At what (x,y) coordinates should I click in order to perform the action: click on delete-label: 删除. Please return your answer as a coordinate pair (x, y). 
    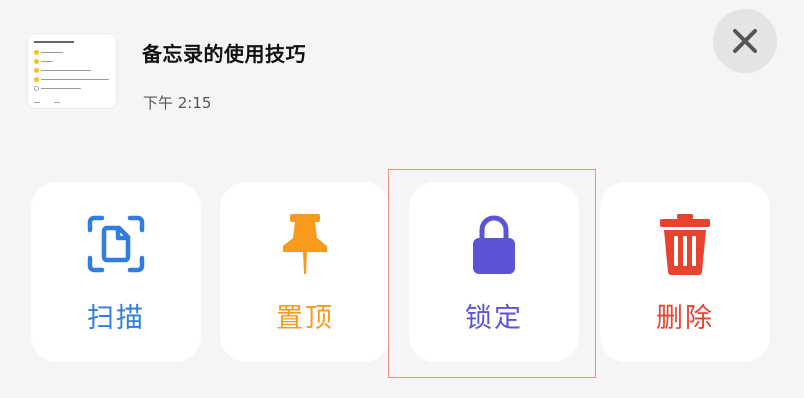
    Looking at the image, I should click on (685, 318).